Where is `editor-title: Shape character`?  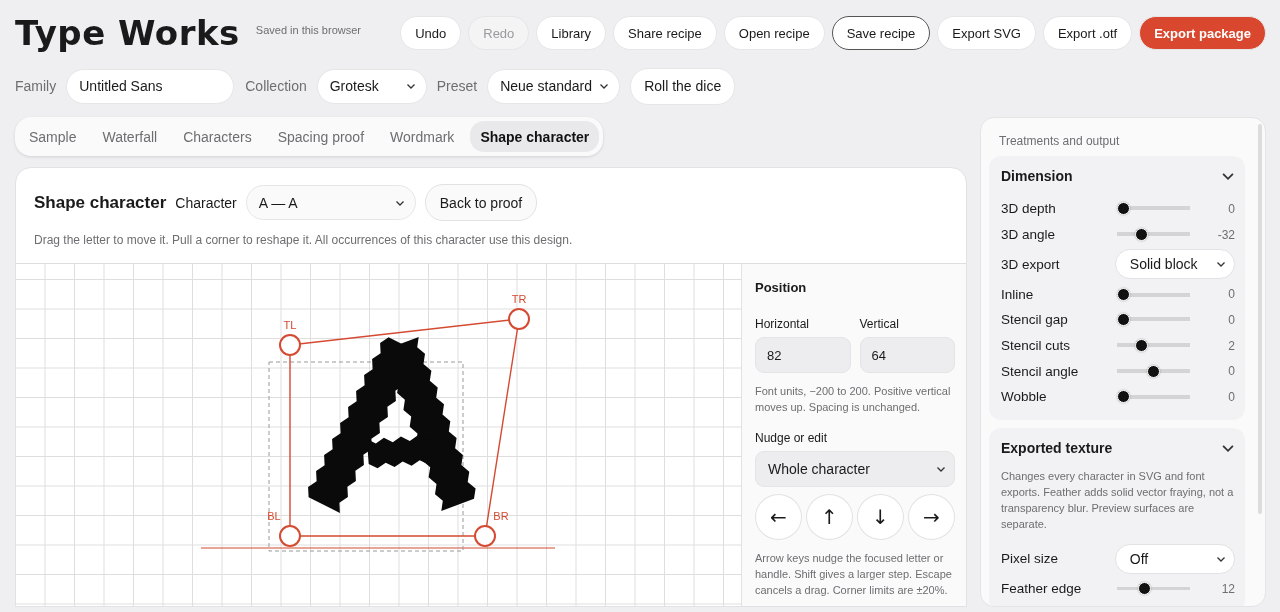 editor-title: Shape character is located at coordinates (100, 202).